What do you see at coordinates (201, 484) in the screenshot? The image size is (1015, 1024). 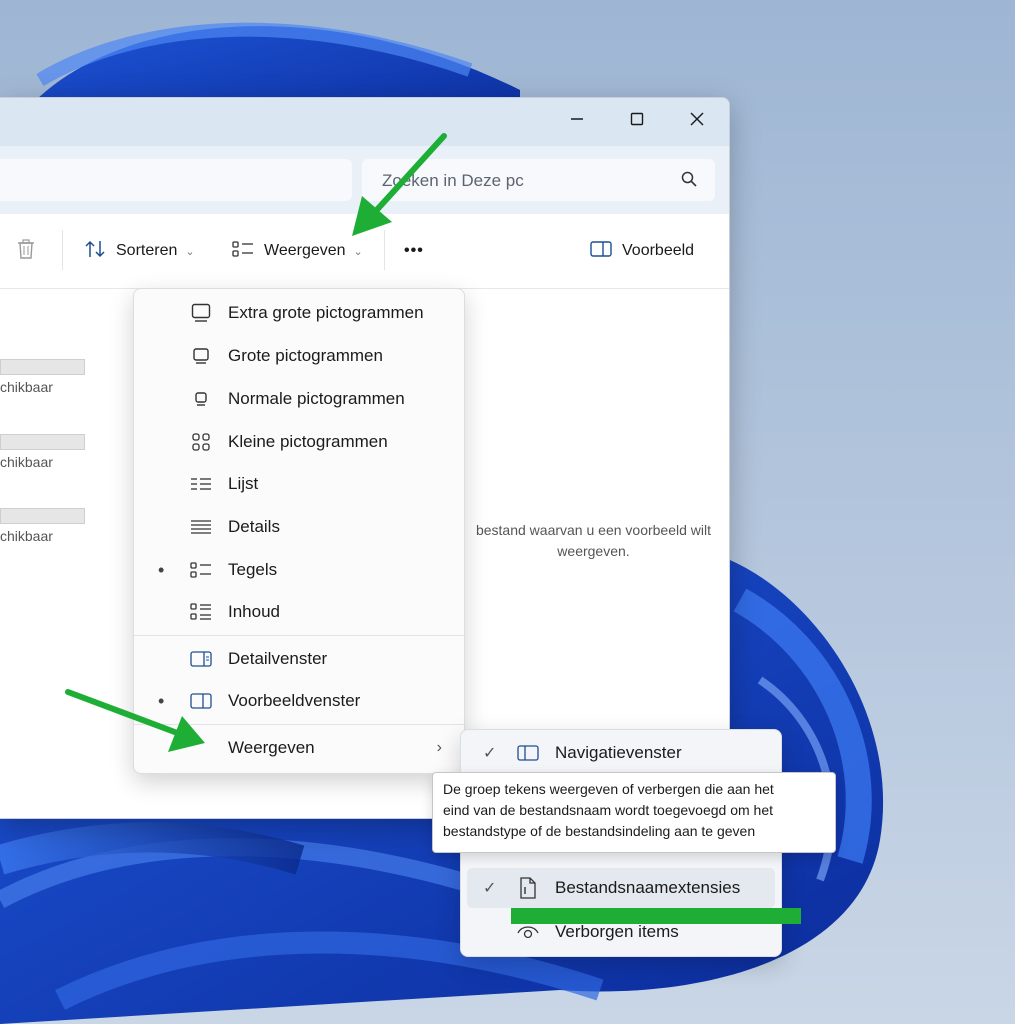 I see `list-icon` at bounding box center [201, 484].